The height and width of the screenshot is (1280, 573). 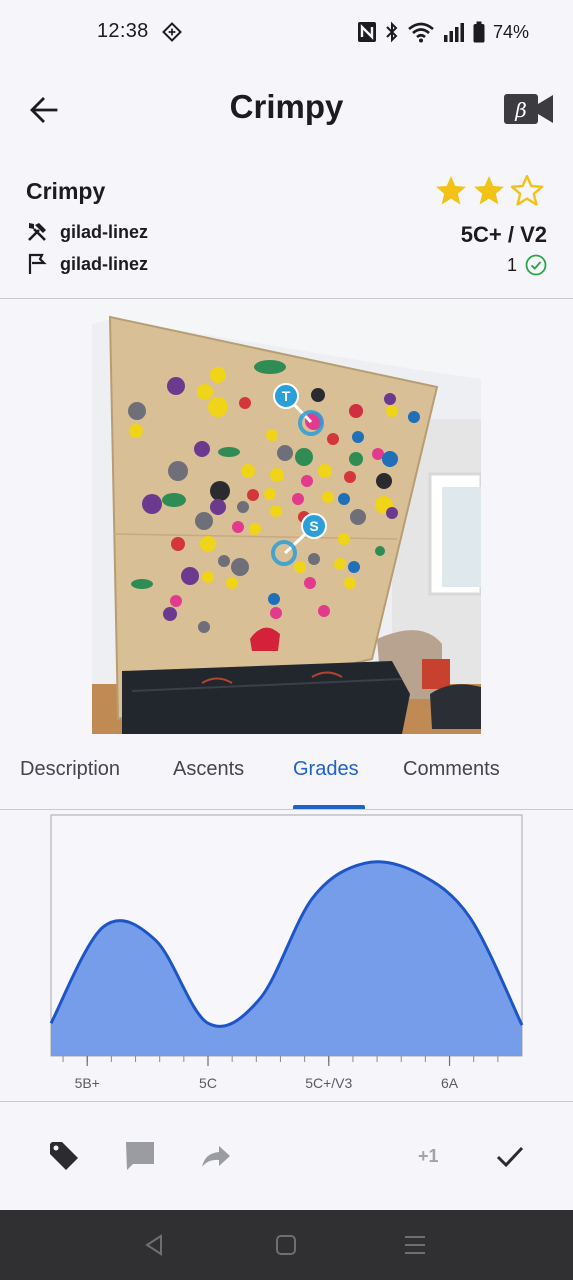 I want to click on comment-button, so click(x=140, y=1156).